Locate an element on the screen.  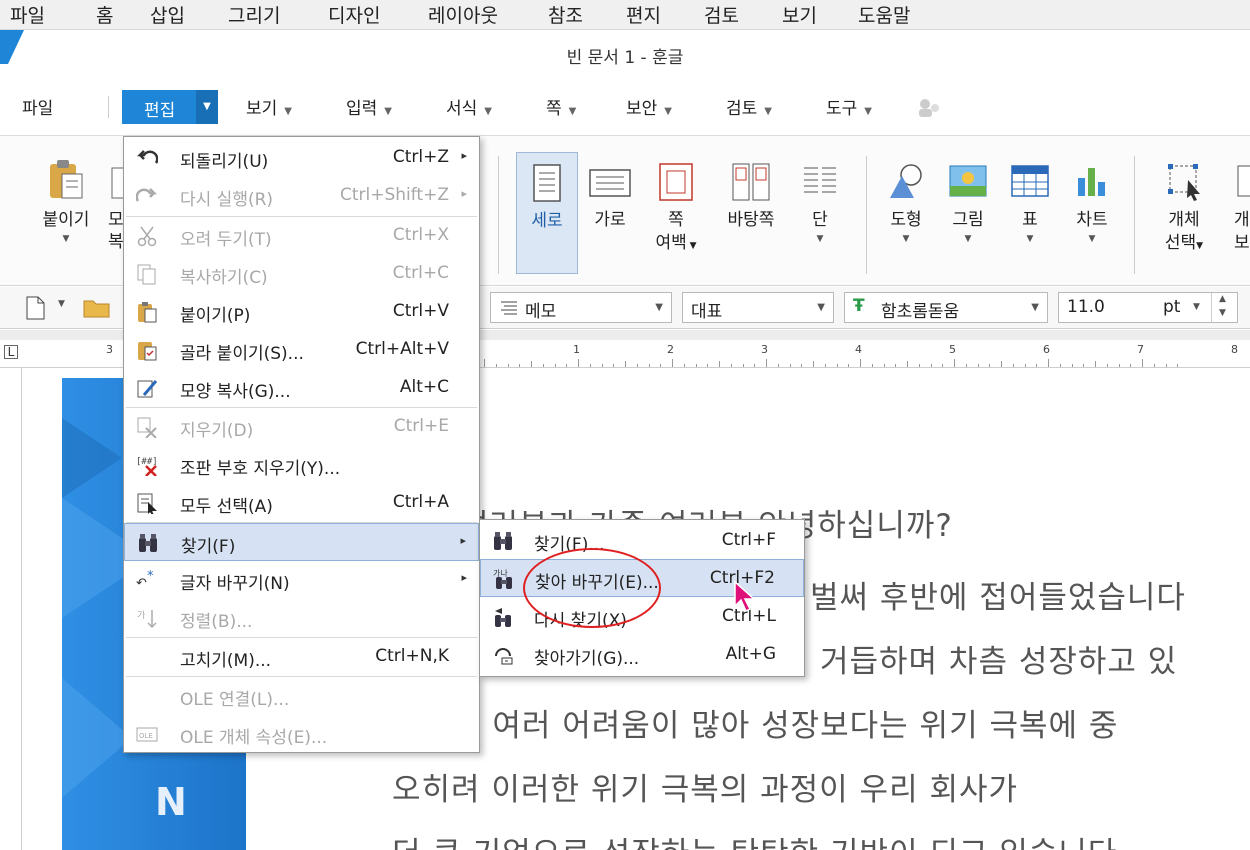
menu-item-shortcut: Alt+C is located at coordinates (424, 387).